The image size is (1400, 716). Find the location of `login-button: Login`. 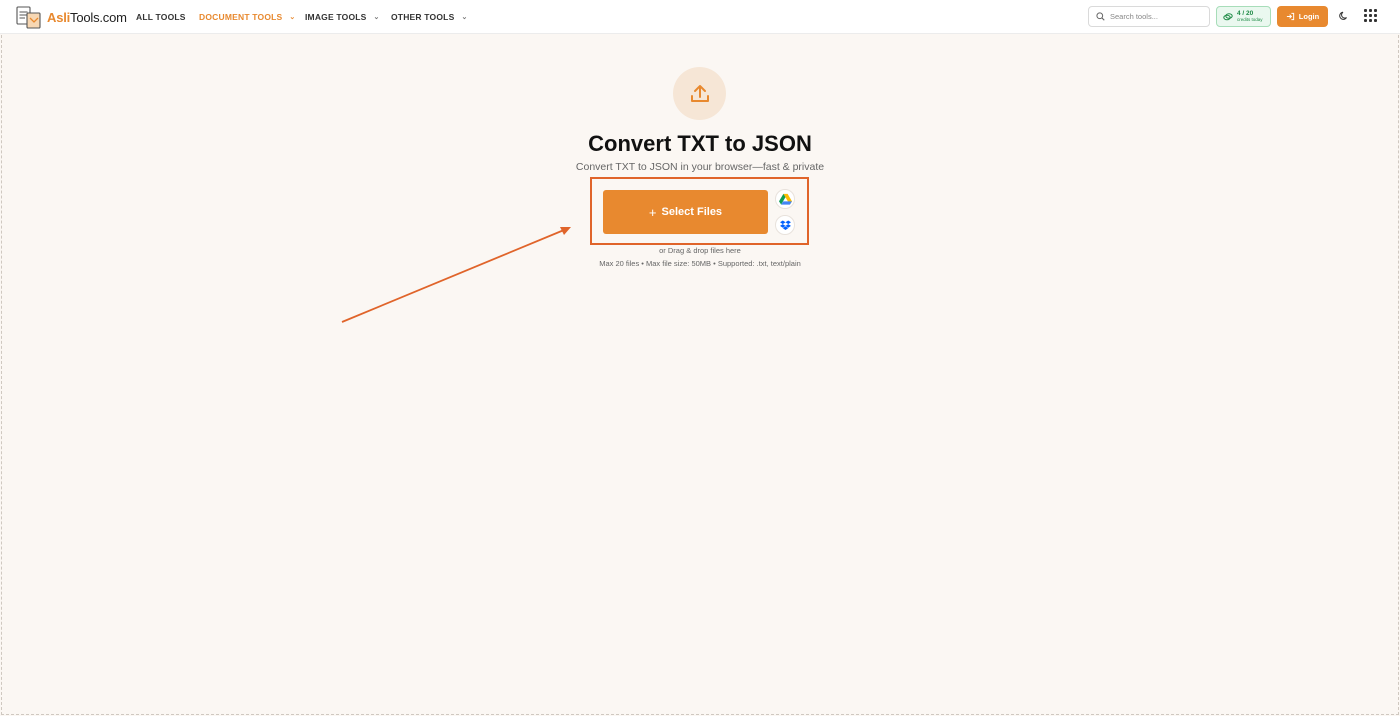

login-button: Login is located at coordinates (1302, 16).